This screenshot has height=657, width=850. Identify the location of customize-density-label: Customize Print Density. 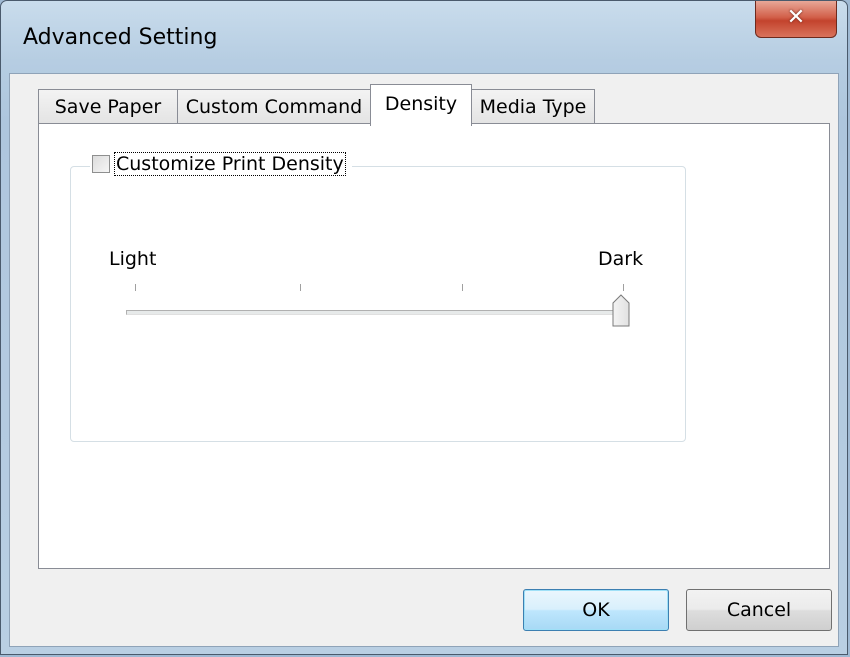
(230, 164).